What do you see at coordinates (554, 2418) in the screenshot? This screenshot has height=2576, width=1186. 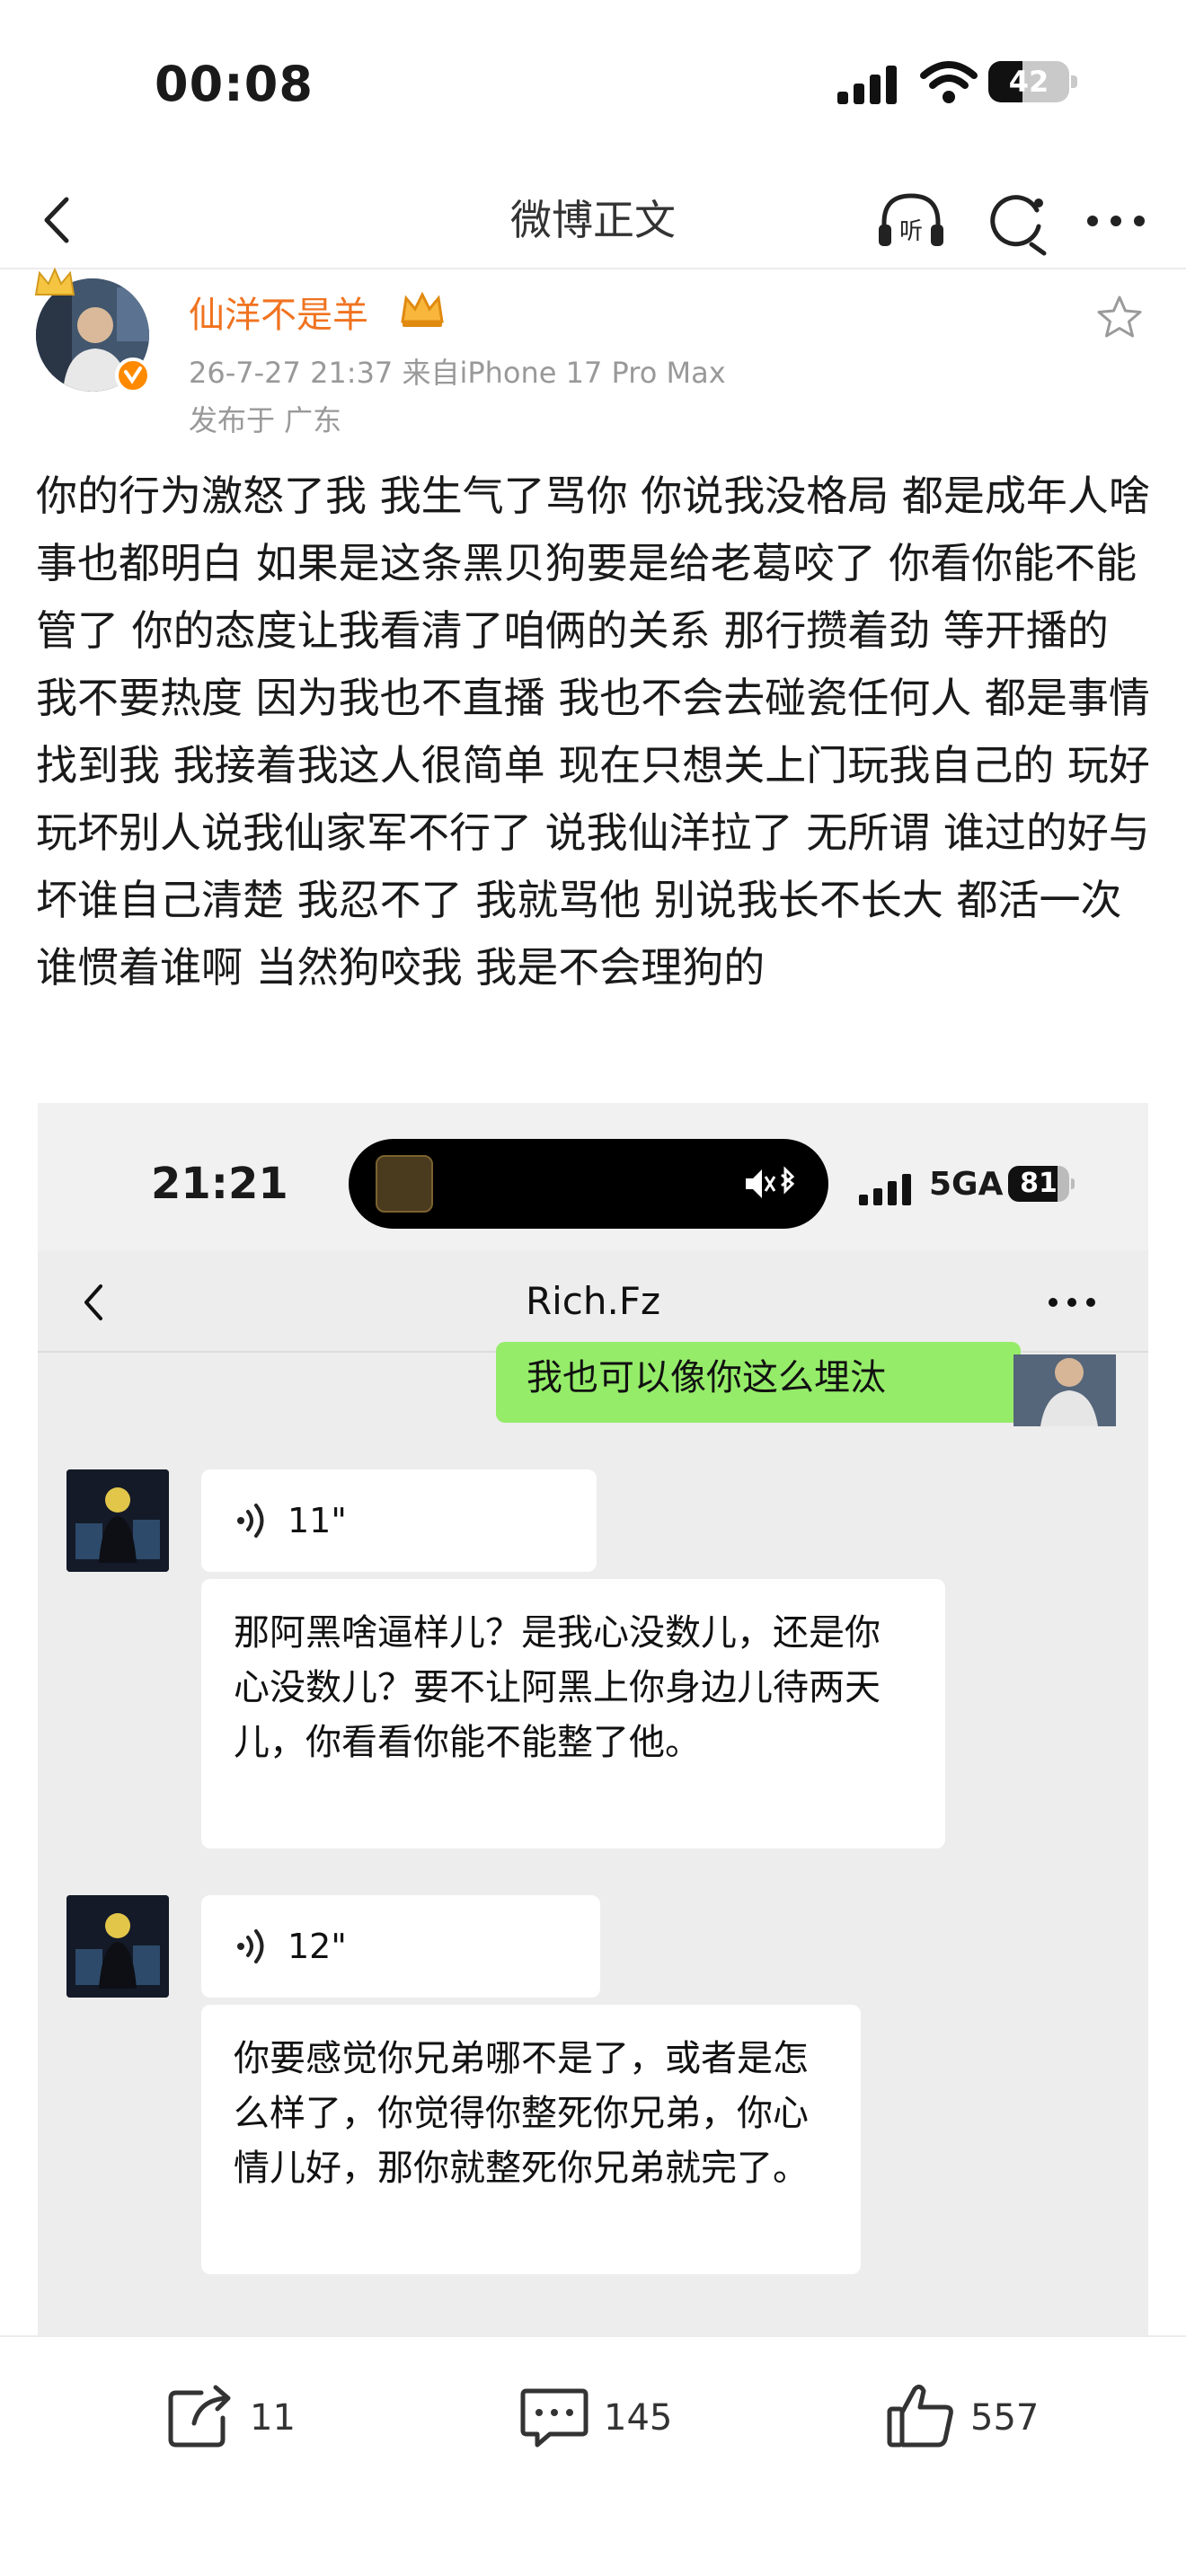 I see `comment-icon` at bounding box center [554, 2418].